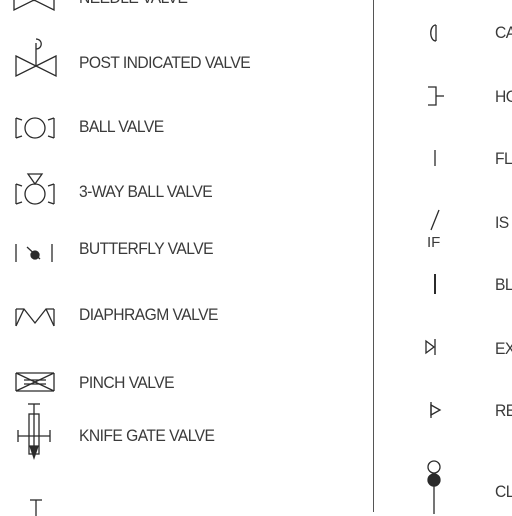  I want to click on pinch-valve-label: PINCH VALVE, so click(127, 382).